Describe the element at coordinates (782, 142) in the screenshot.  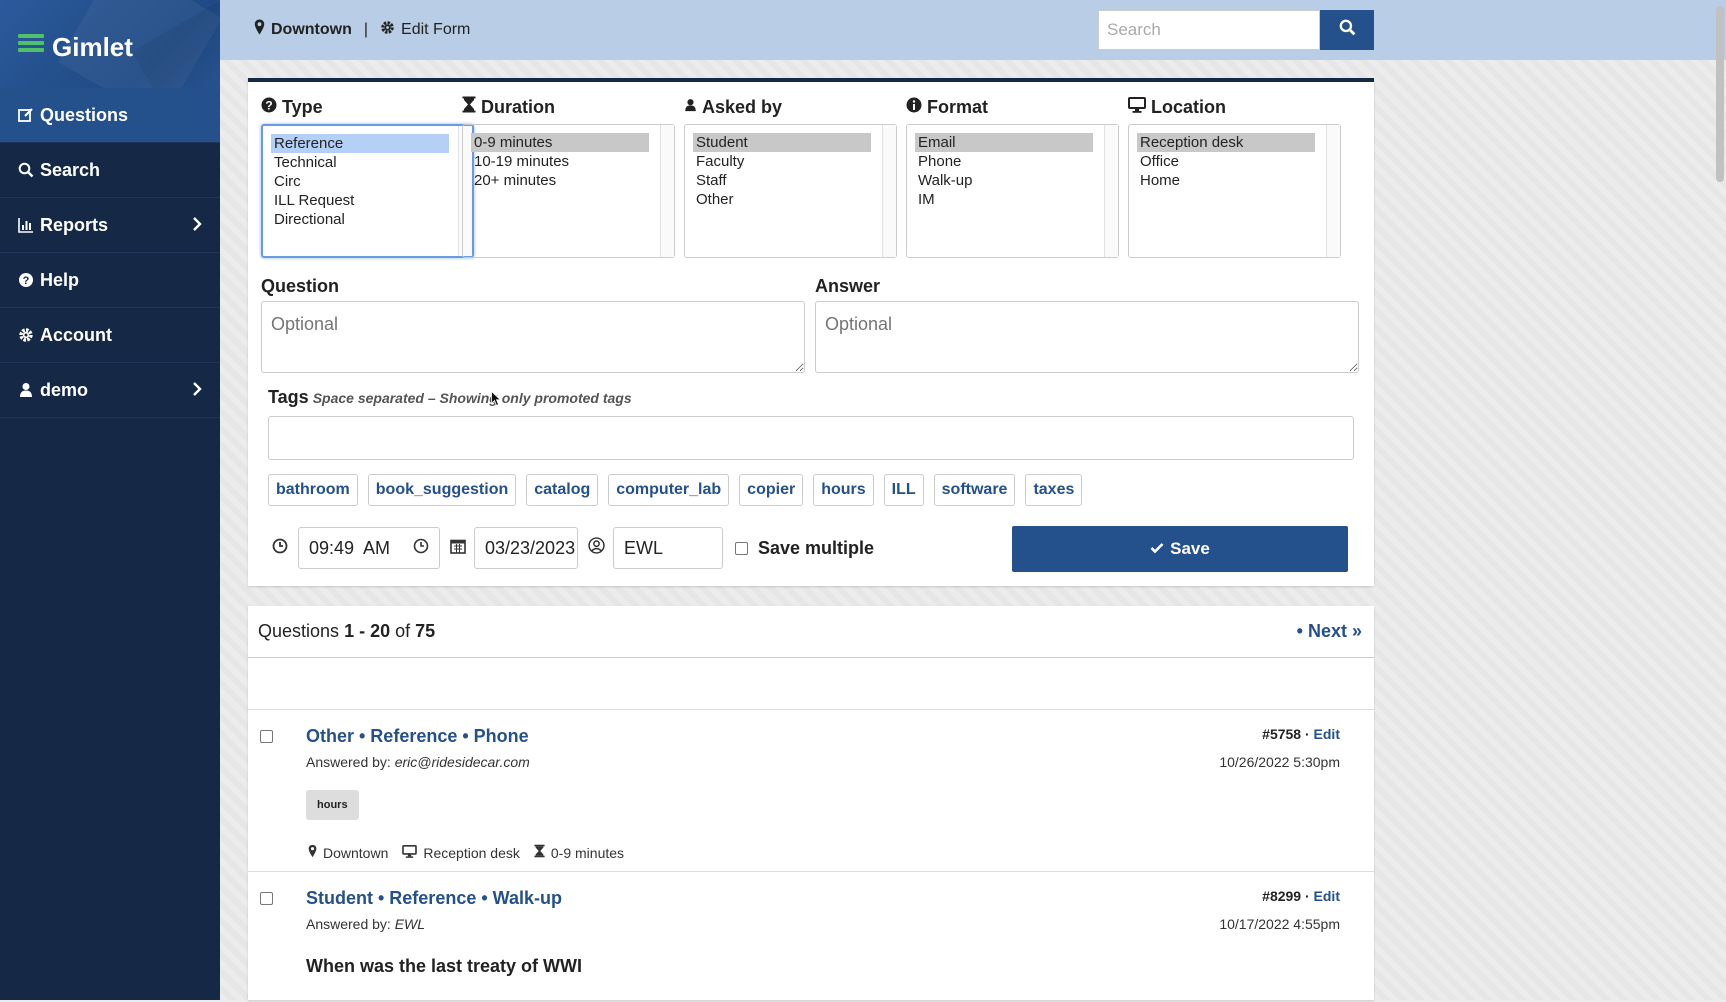
I see `asked-by-option: Student` at that location.